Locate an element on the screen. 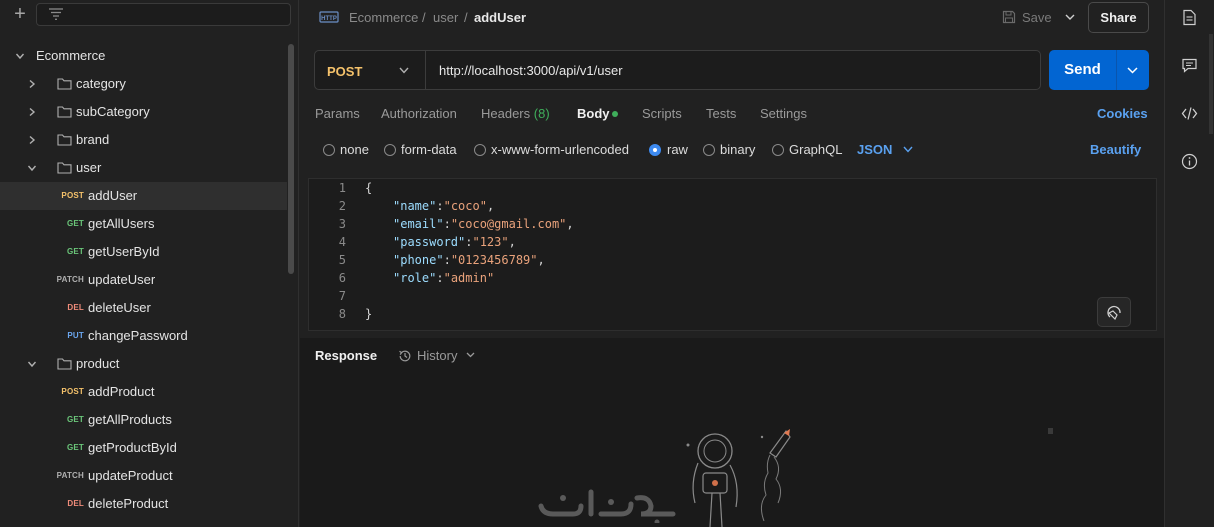 Image resolution: width=1214 pixels, height=527 pixels. tab-headers: Headers (8) is located at coordinates (515, 113).